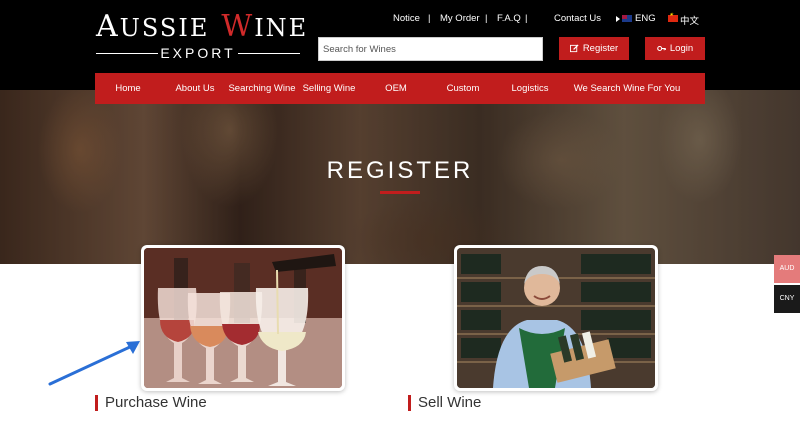  Describe the element at coordinates (681, 48) in the screenshot. I see `login-label: Login` at that location.